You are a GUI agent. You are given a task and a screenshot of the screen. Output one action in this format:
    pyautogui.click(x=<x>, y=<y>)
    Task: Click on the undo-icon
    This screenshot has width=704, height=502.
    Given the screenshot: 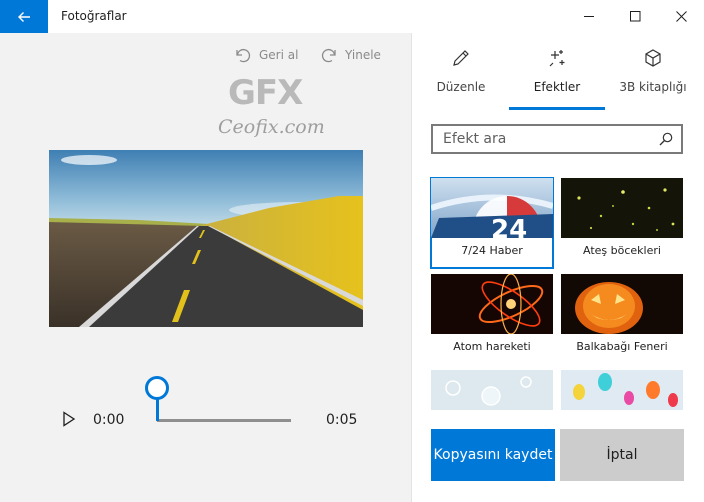 What is the action you would take?
    pyautogui.click(x=243, y=56)
    